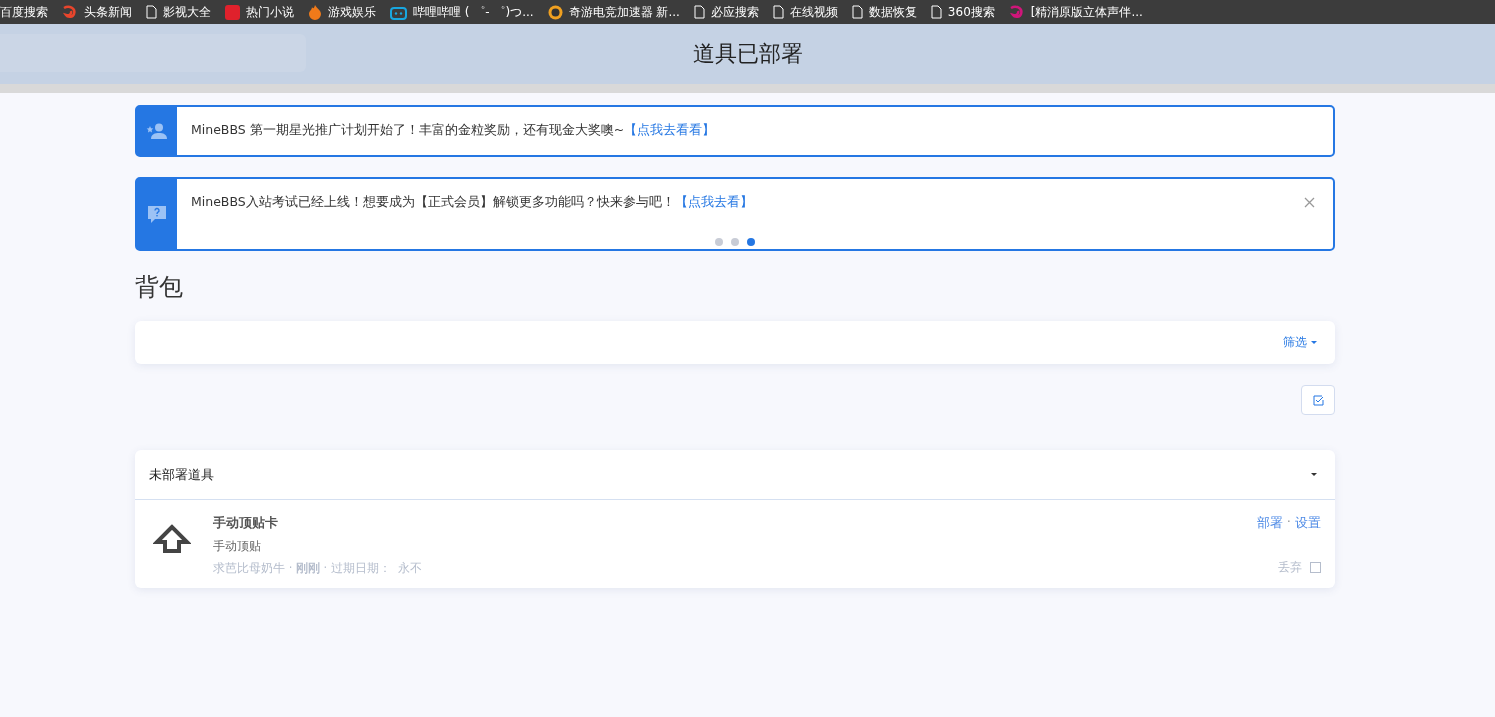 The width and height of the screenshot is (1495, 717). Describe the element at coordinates (1314, 474) in the screenshot. I see `caret-icon` at that location.